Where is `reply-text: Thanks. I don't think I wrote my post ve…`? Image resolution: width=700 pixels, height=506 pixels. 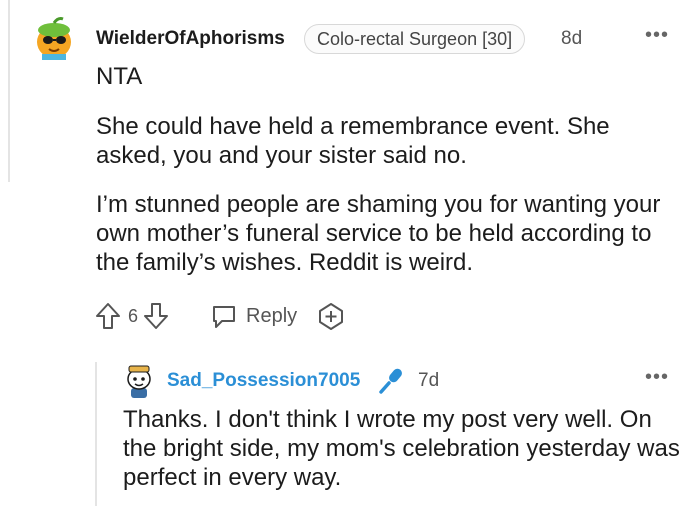 reply-text: Thanks. I don't think I wrote my post ve… is located at coordinates (401, 448).